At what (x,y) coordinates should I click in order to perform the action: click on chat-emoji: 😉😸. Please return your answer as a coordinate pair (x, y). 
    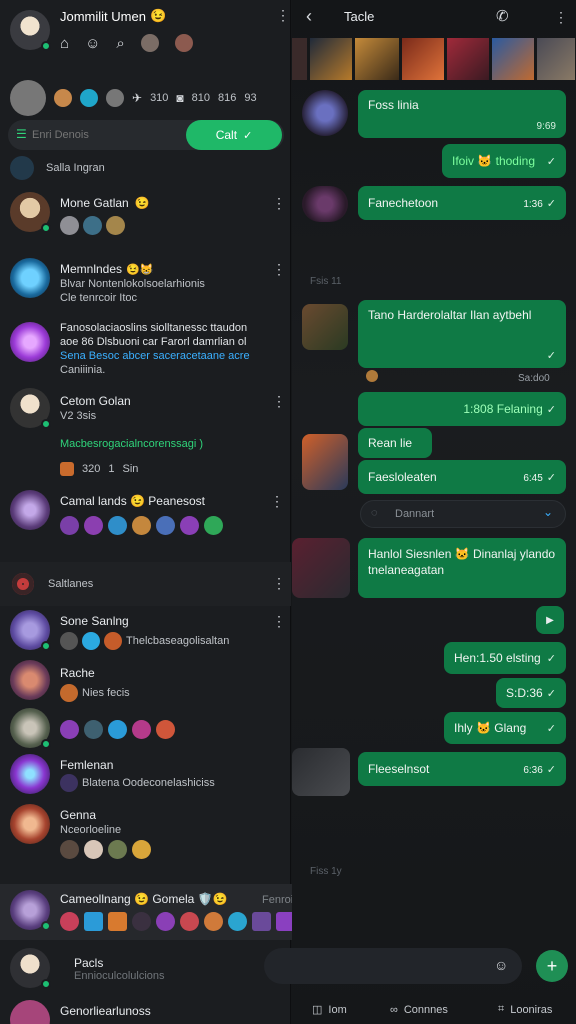
    Looking at the image, I should click on (140, 269).